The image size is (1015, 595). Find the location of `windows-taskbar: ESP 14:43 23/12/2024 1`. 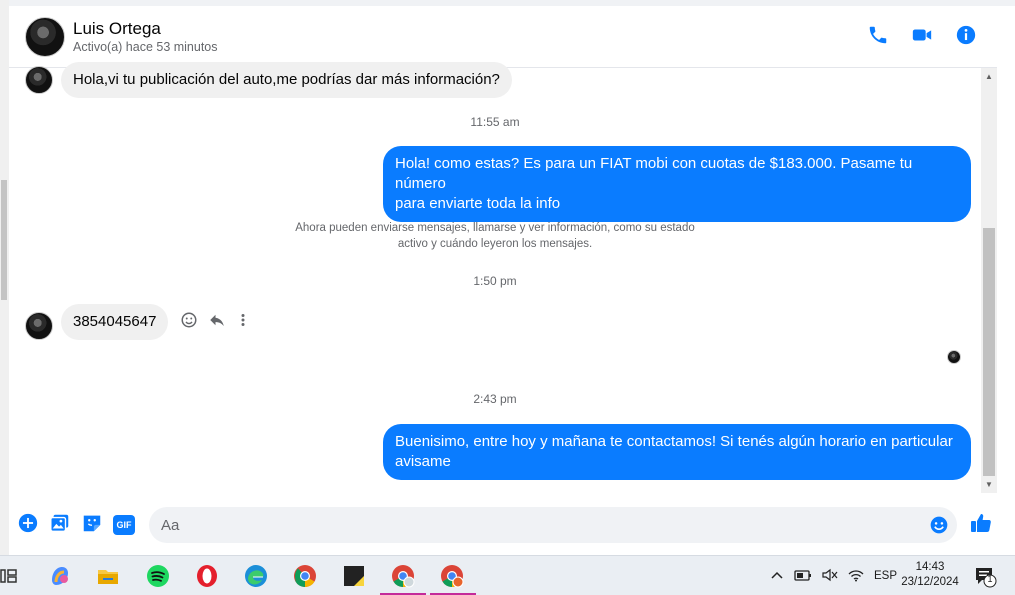

windows-taskbar: ESP 14:43 23/12/2024 1 is located at coordinates (507, 575).